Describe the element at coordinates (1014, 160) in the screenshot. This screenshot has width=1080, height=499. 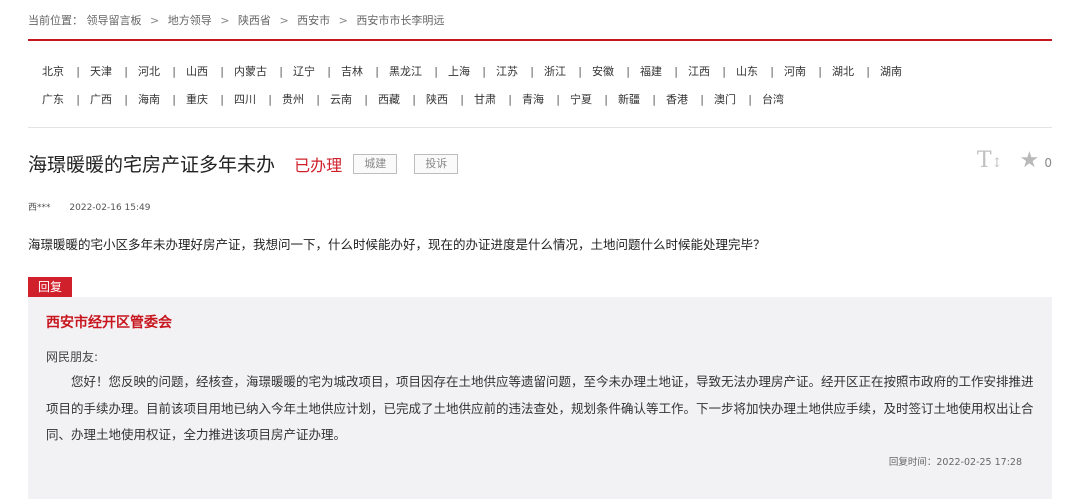
I see `message-tools: T↕ ★ 0` at that location.